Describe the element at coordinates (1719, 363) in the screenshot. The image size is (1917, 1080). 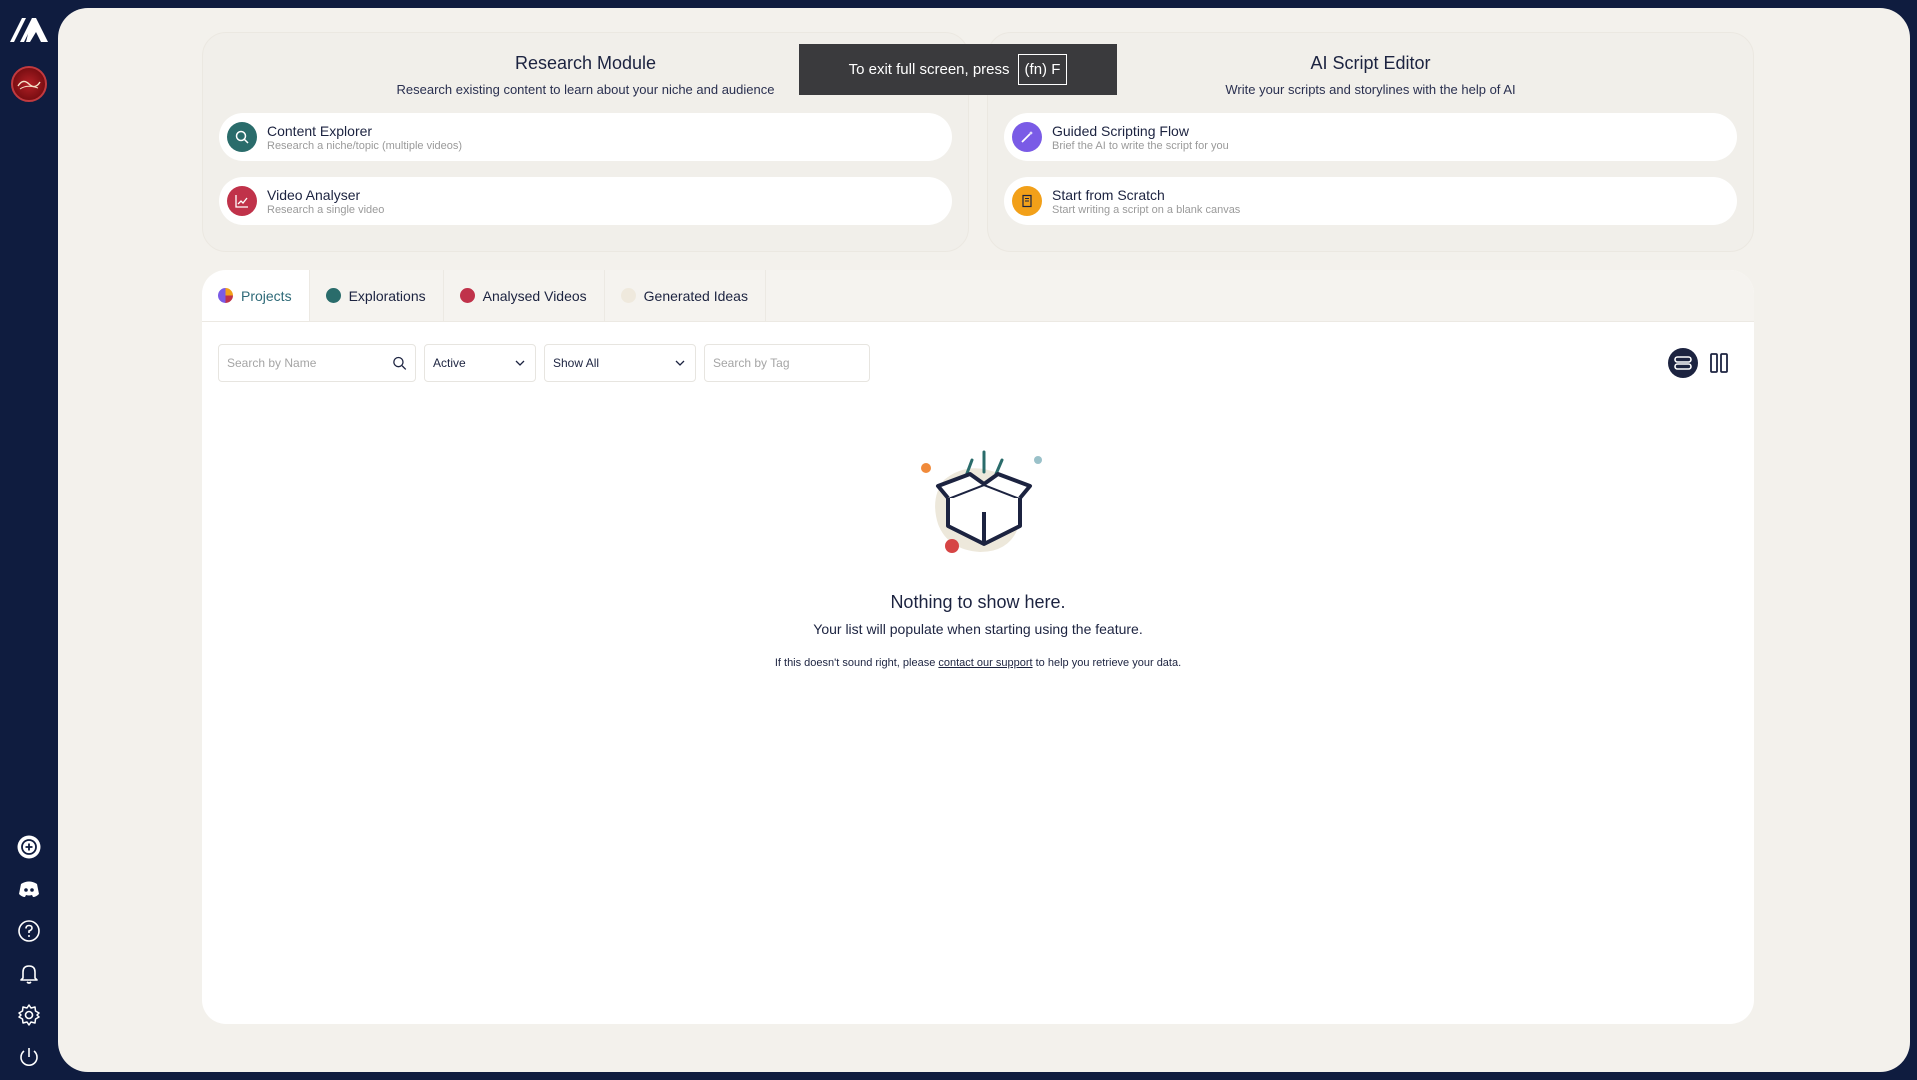
I see `column-view-icon` at that location.